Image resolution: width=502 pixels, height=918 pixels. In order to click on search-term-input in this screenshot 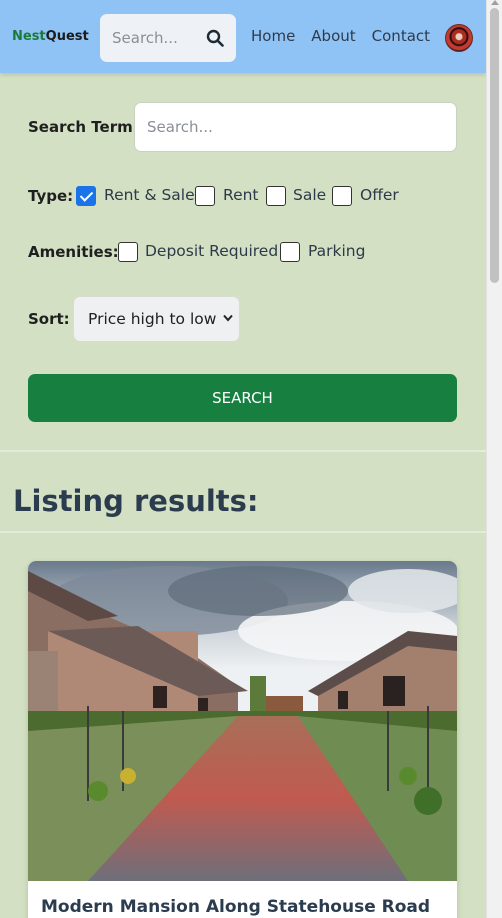, I will do `click(295, 127)`.